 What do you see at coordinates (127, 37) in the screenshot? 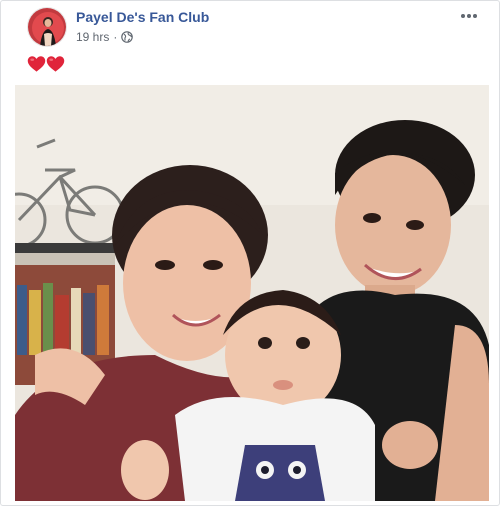
I see `globe-icon` at bounding box center [127, 37].